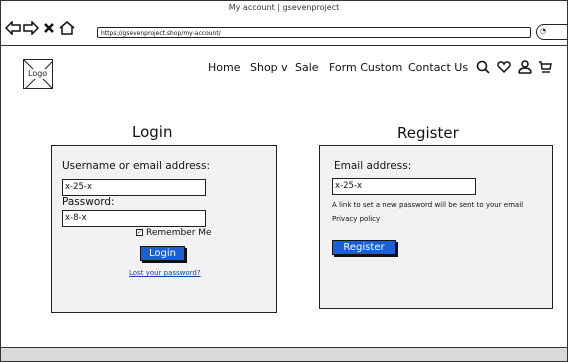 Image resolution: width=568 pixels, height=362 pixels. Describe the element at coordinates (224, 68) in the screenshot. I see `menu-home: Home` at that location.